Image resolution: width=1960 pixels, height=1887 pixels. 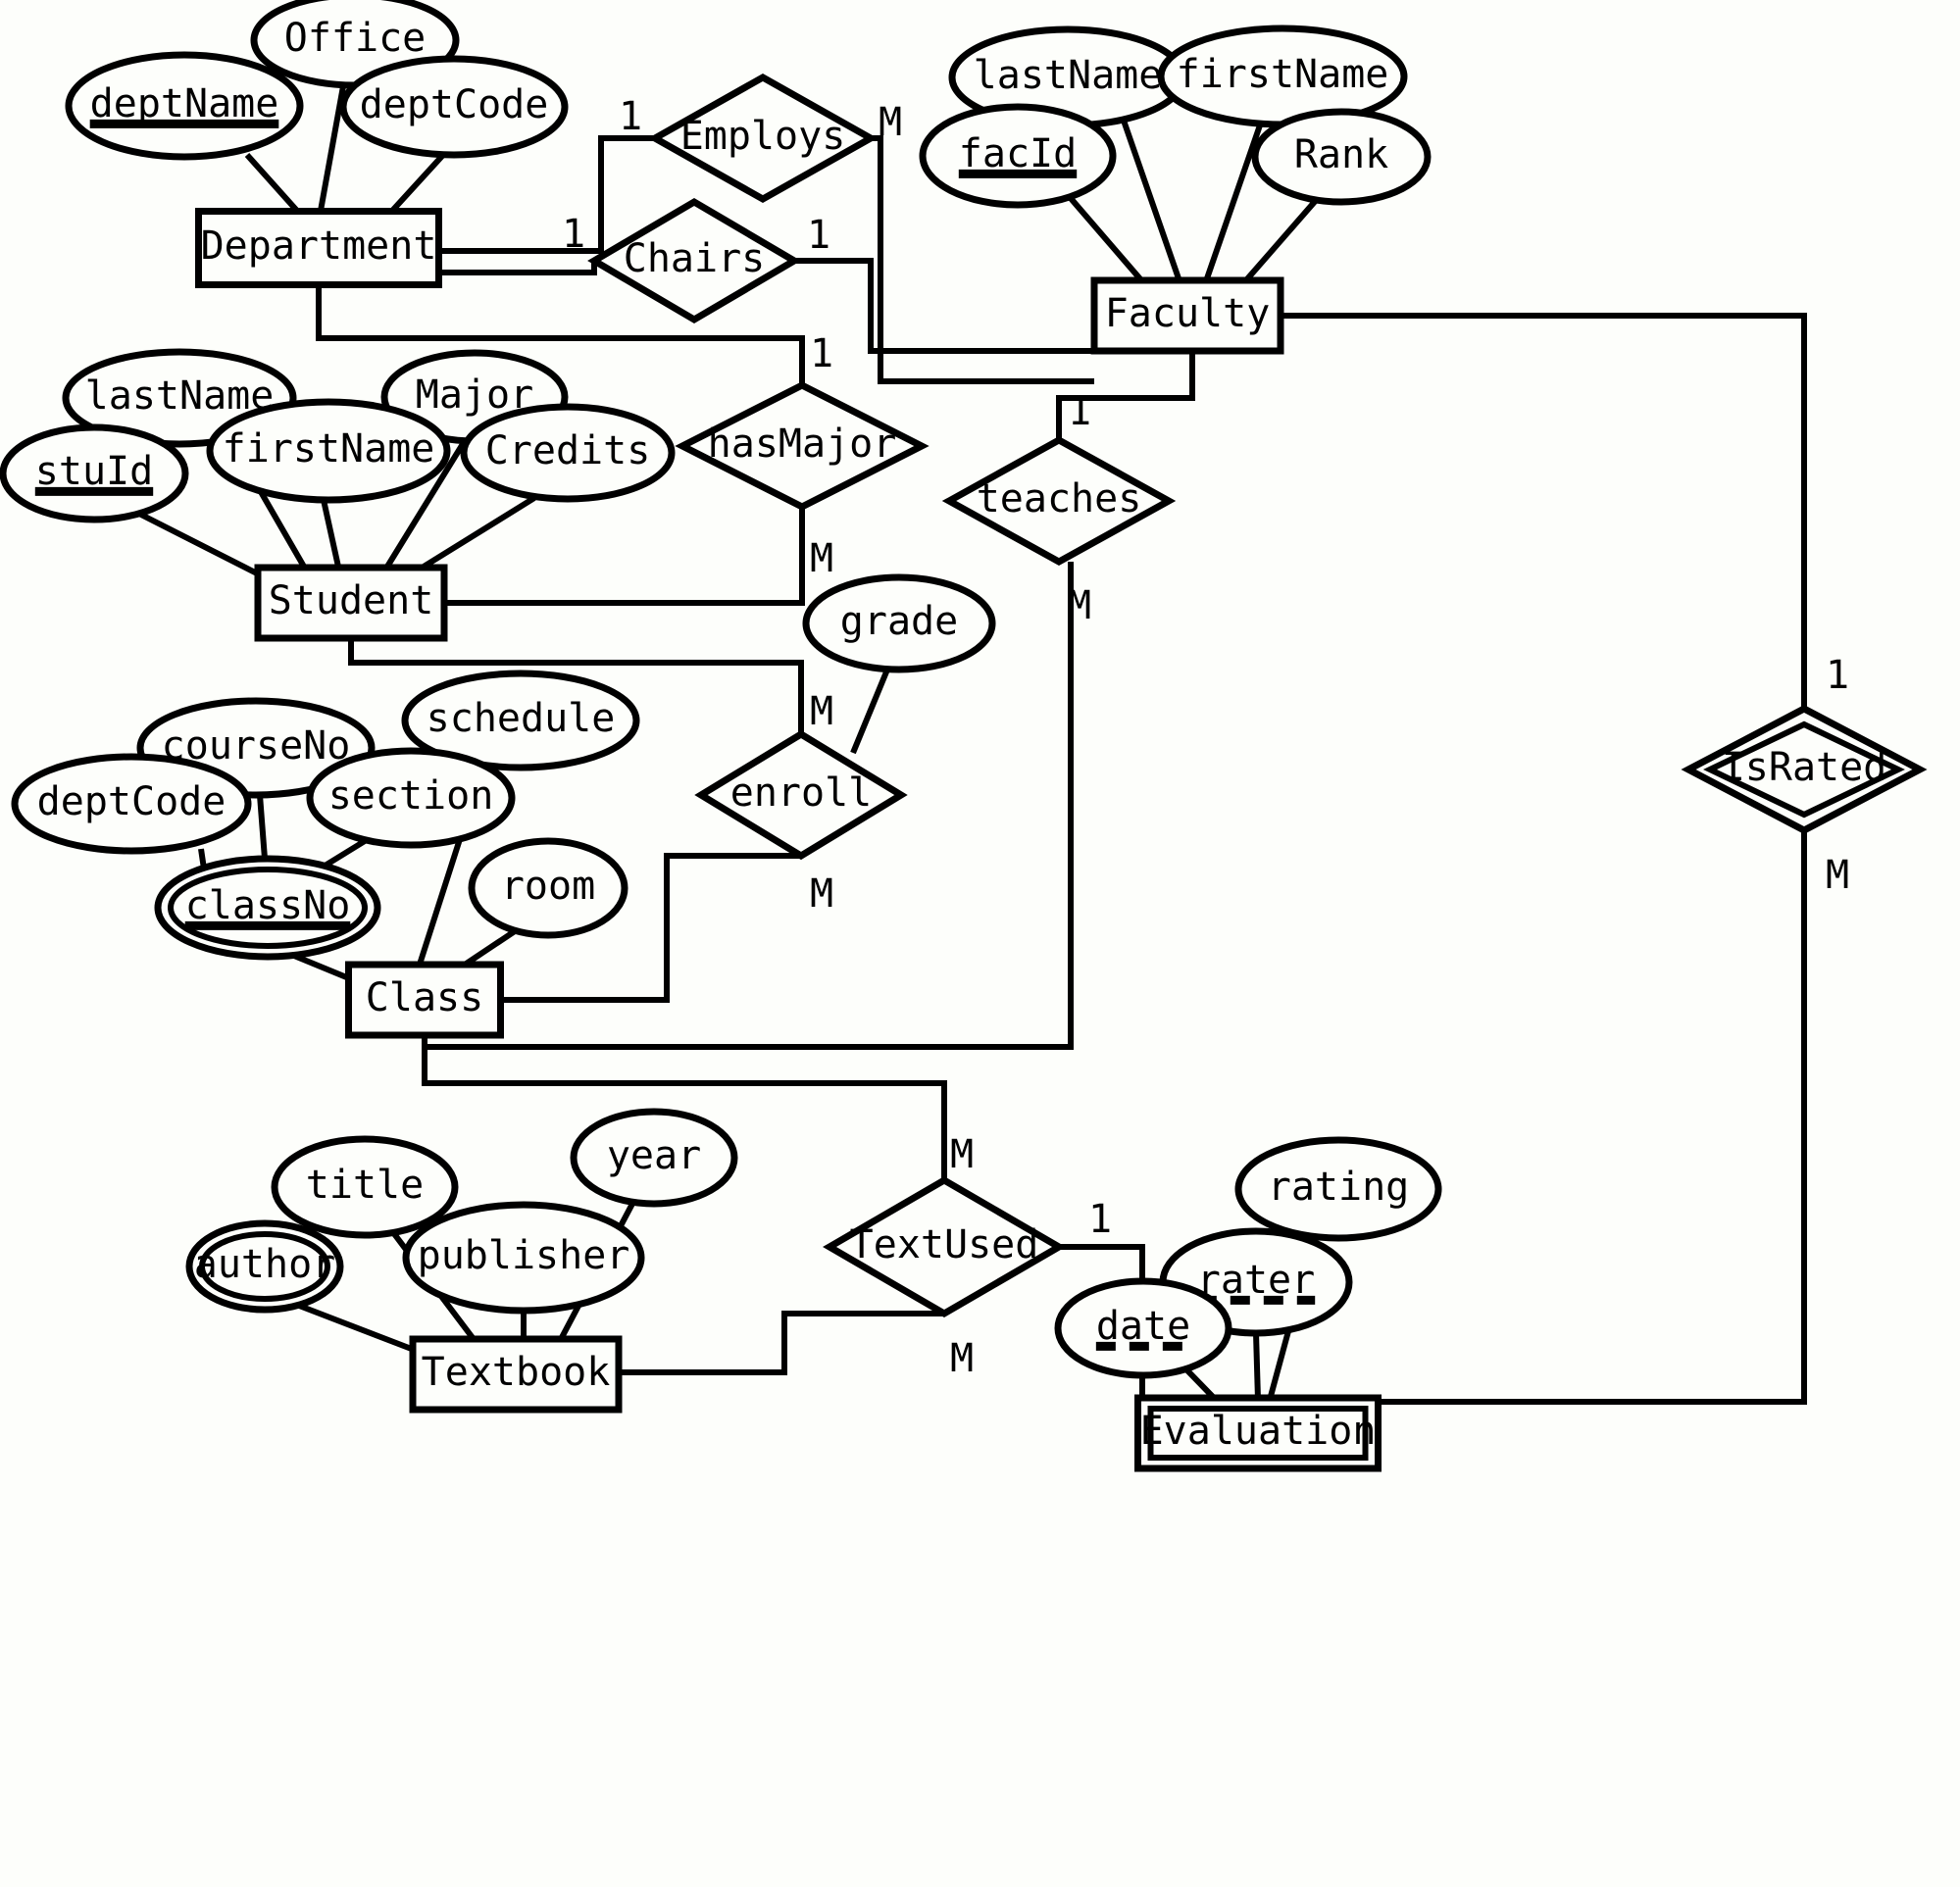 I want to click on edge-dept-deptname, so click(x=272, y=183).